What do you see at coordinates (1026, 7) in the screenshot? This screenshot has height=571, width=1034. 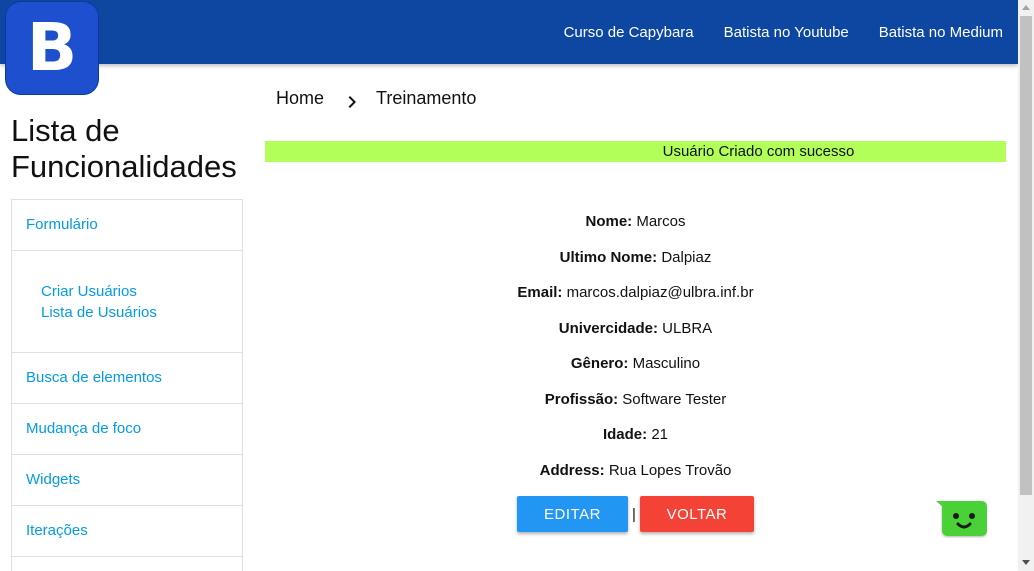 I see `scroll-up-icon` at bounding box center [1026, 7].